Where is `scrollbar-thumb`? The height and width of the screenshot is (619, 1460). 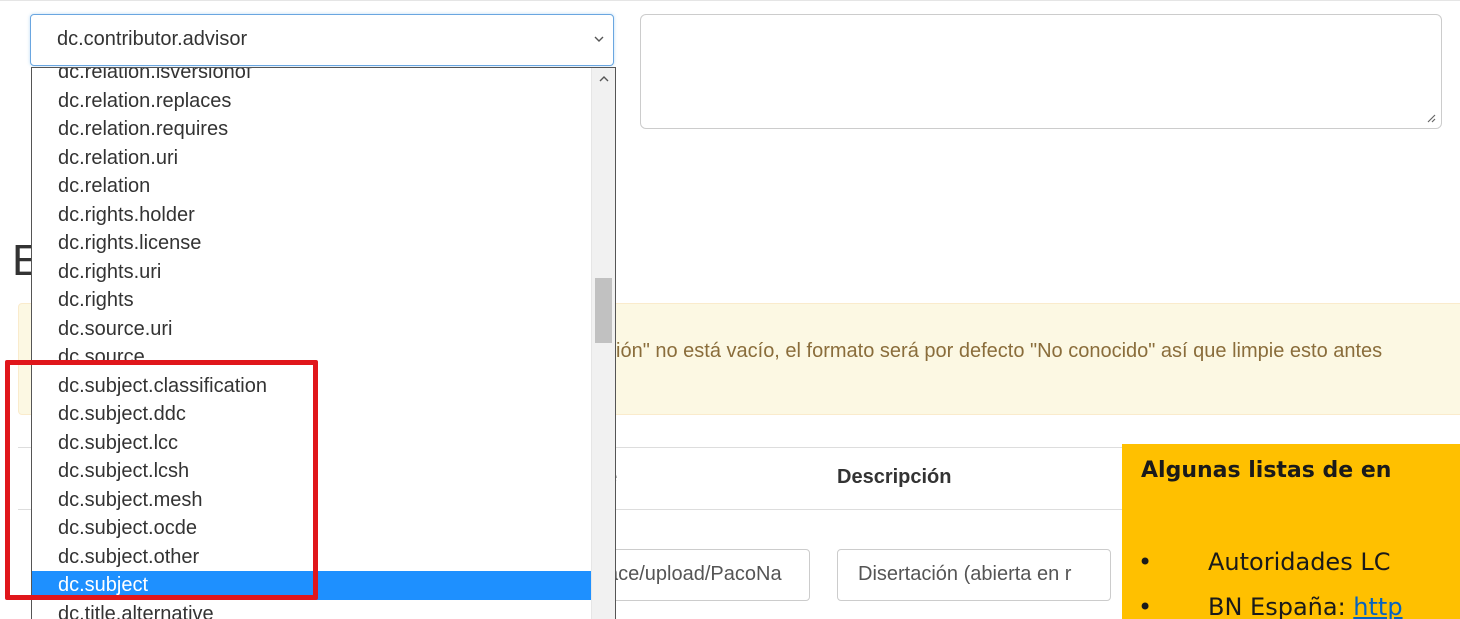 scrollbar-thumb is located at coordinates (603, 310).